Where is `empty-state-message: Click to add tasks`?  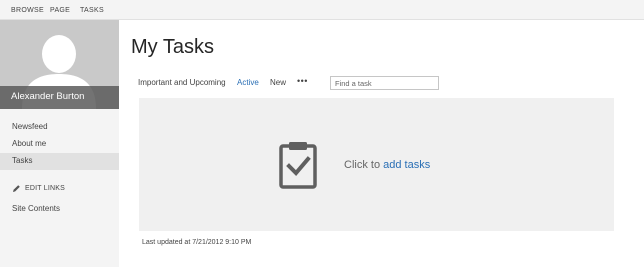
empty-state-message: Click to add tasks is located at coordinates (387, 165).